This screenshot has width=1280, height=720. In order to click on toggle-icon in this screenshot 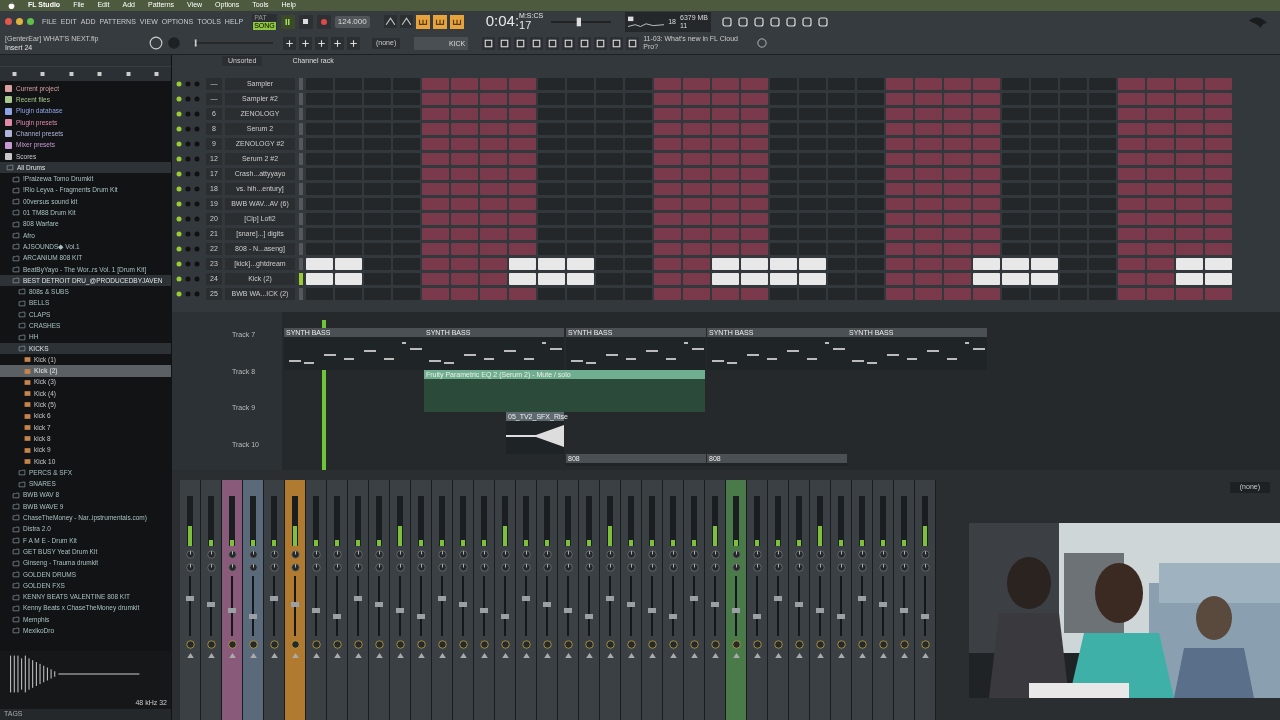, I will do `click(439, 21)`.